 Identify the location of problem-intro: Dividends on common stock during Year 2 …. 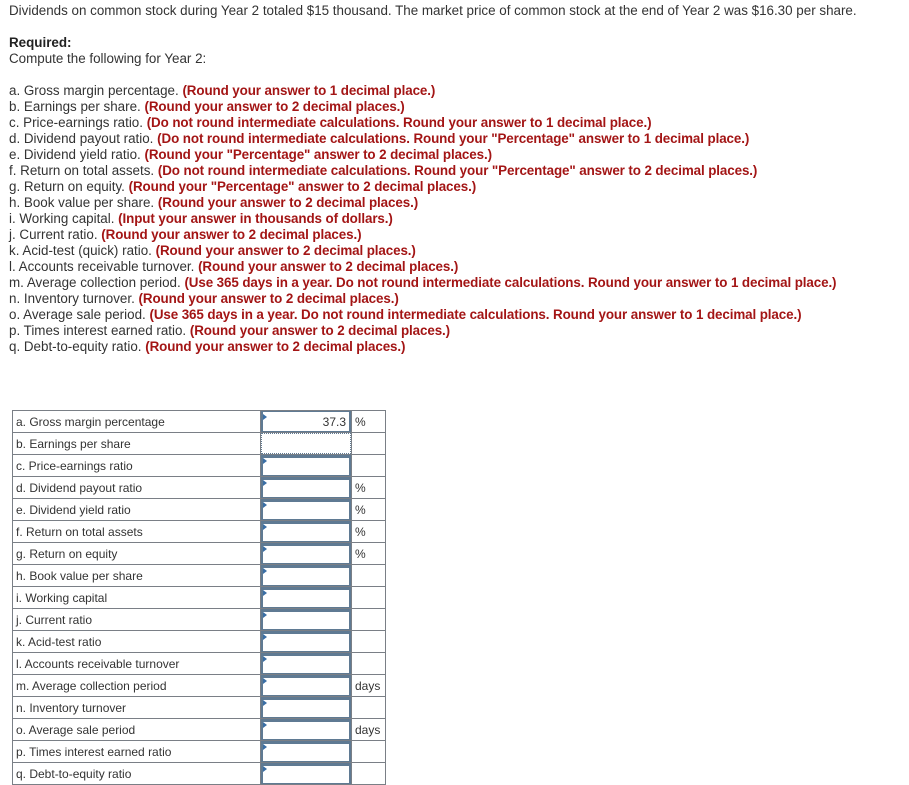
(433, 10).